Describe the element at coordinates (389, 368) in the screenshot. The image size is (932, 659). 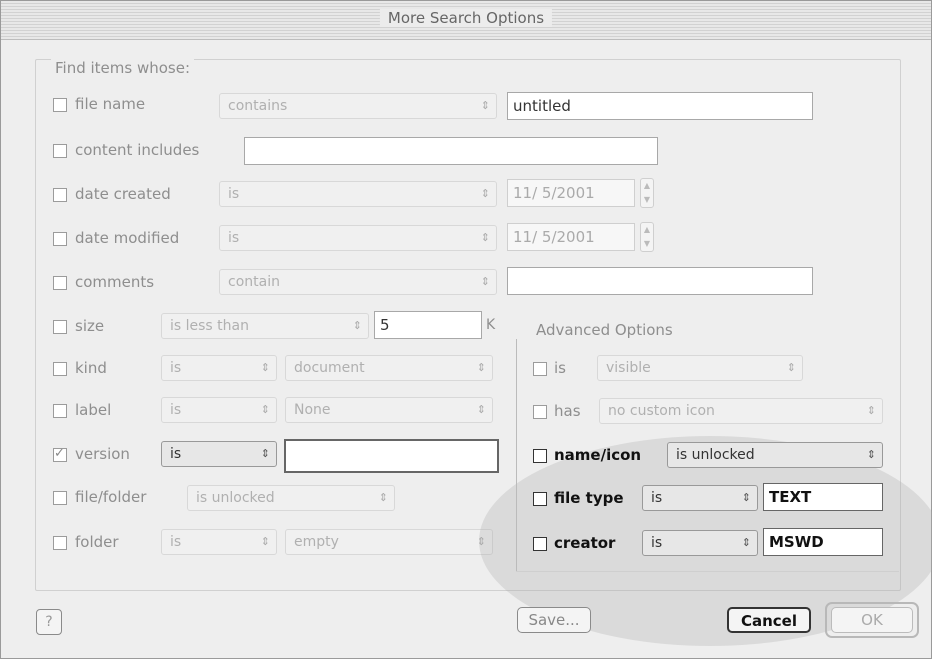
I see `kind-value-popup: document ⇕` at that location.